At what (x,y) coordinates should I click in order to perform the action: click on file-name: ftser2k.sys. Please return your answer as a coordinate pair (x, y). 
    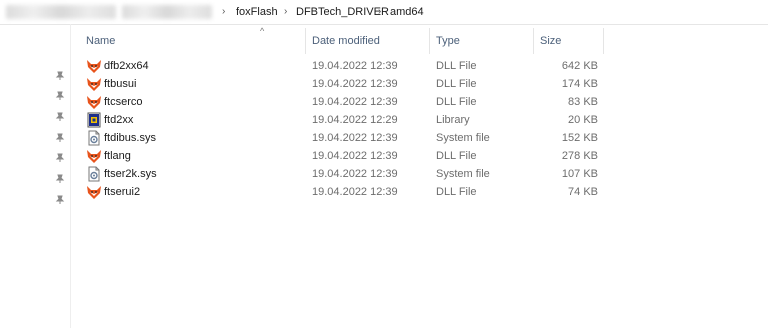
    Looking at the image, I should click on (130, 174).